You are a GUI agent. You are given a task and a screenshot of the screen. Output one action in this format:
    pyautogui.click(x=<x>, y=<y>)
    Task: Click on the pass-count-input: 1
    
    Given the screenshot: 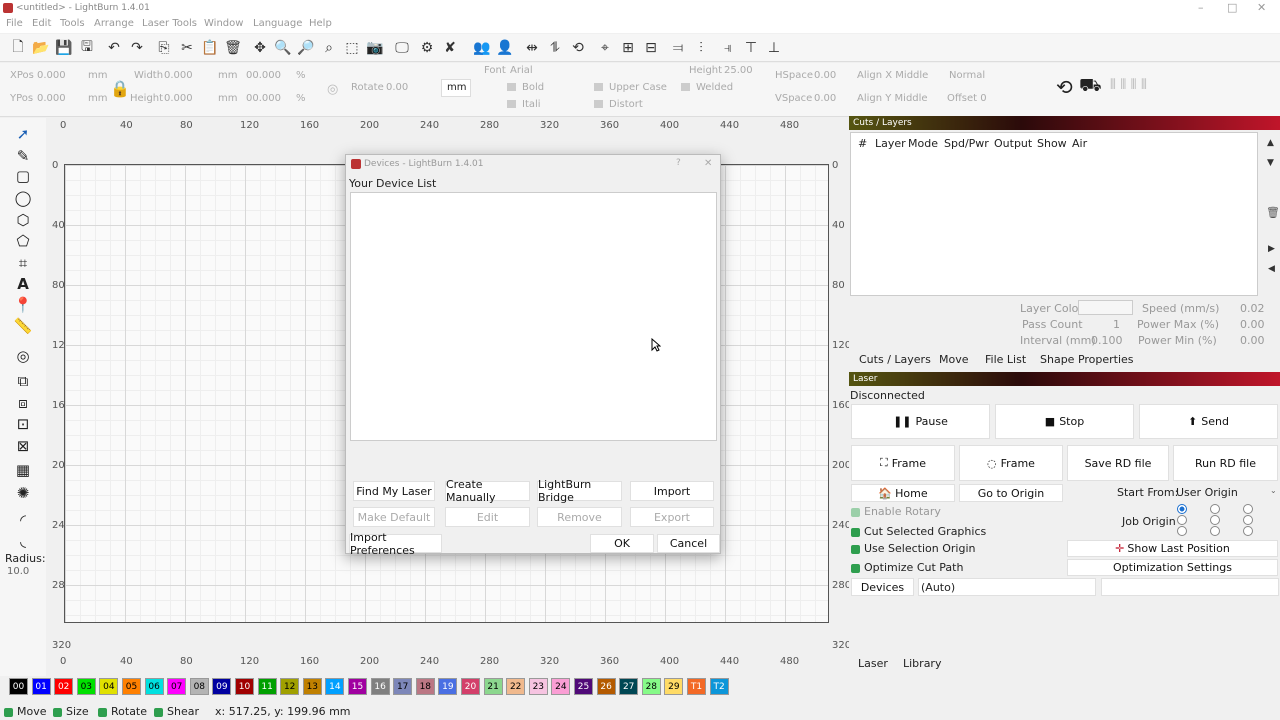 What is the action you would take?
    pyautogui.click(x=1116, y=324)
    